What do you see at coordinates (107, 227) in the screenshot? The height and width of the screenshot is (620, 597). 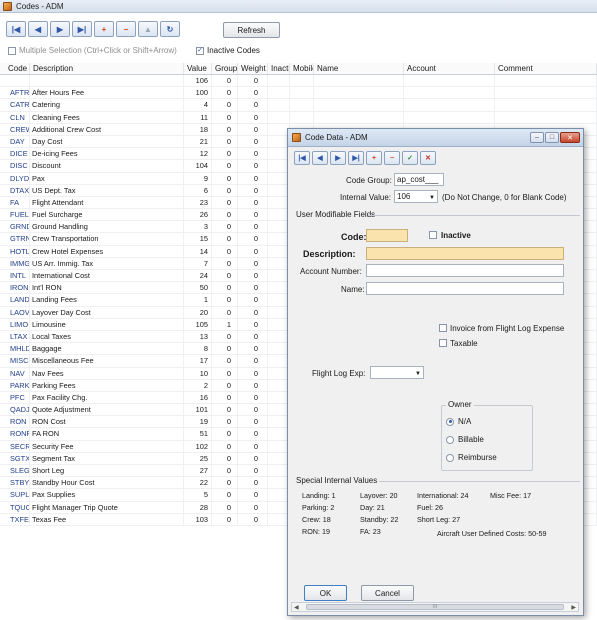 I see `cell-desc: Ground Handling` at bounding box center [107, 227].